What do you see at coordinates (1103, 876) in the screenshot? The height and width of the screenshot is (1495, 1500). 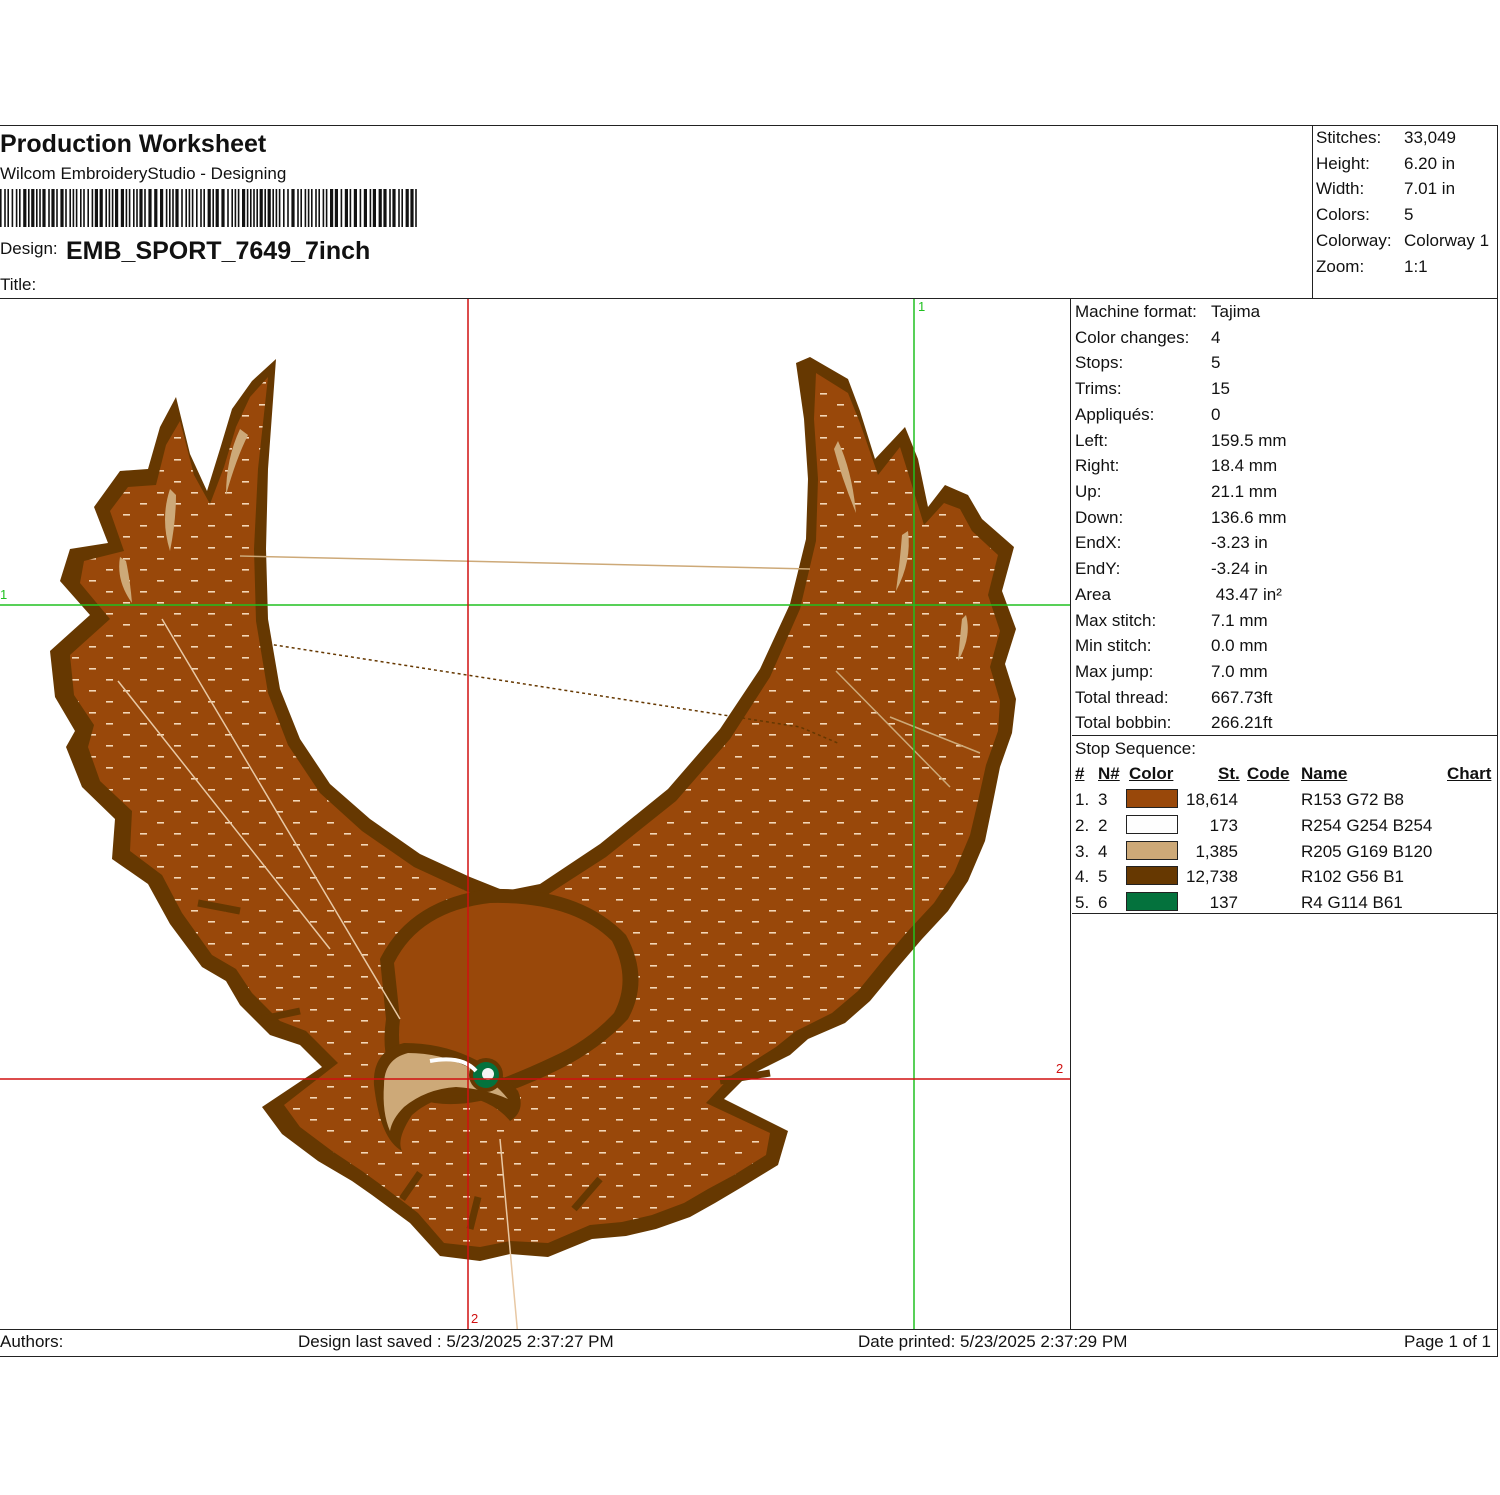 I see `row-needle: 5` at bounding box center [1103, 876].